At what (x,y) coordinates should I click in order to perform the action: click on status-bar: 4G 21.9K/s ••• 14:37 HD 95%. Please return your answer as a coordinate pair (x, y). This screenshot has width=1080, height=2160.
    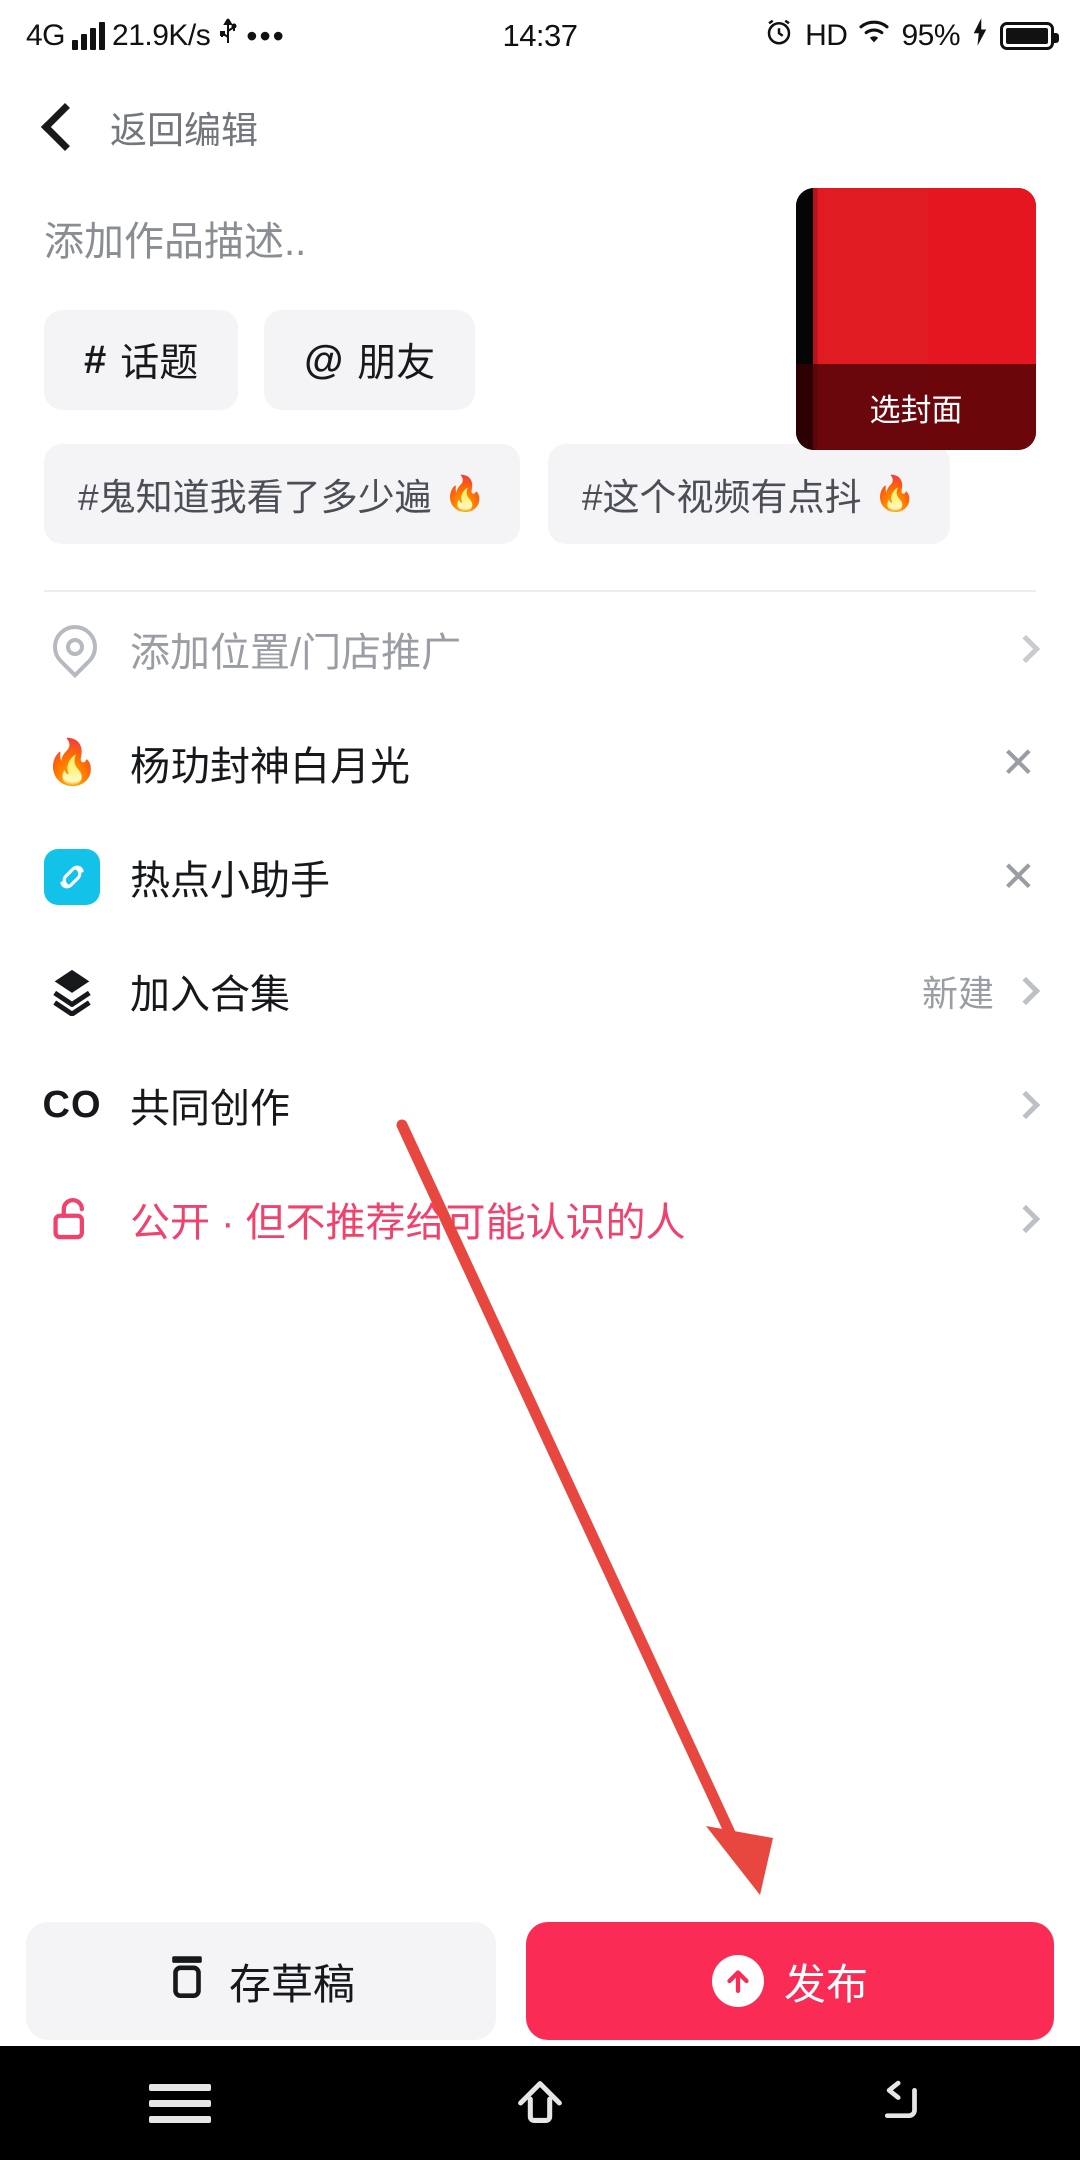
    Looking at the image, I should click on (540, 36).